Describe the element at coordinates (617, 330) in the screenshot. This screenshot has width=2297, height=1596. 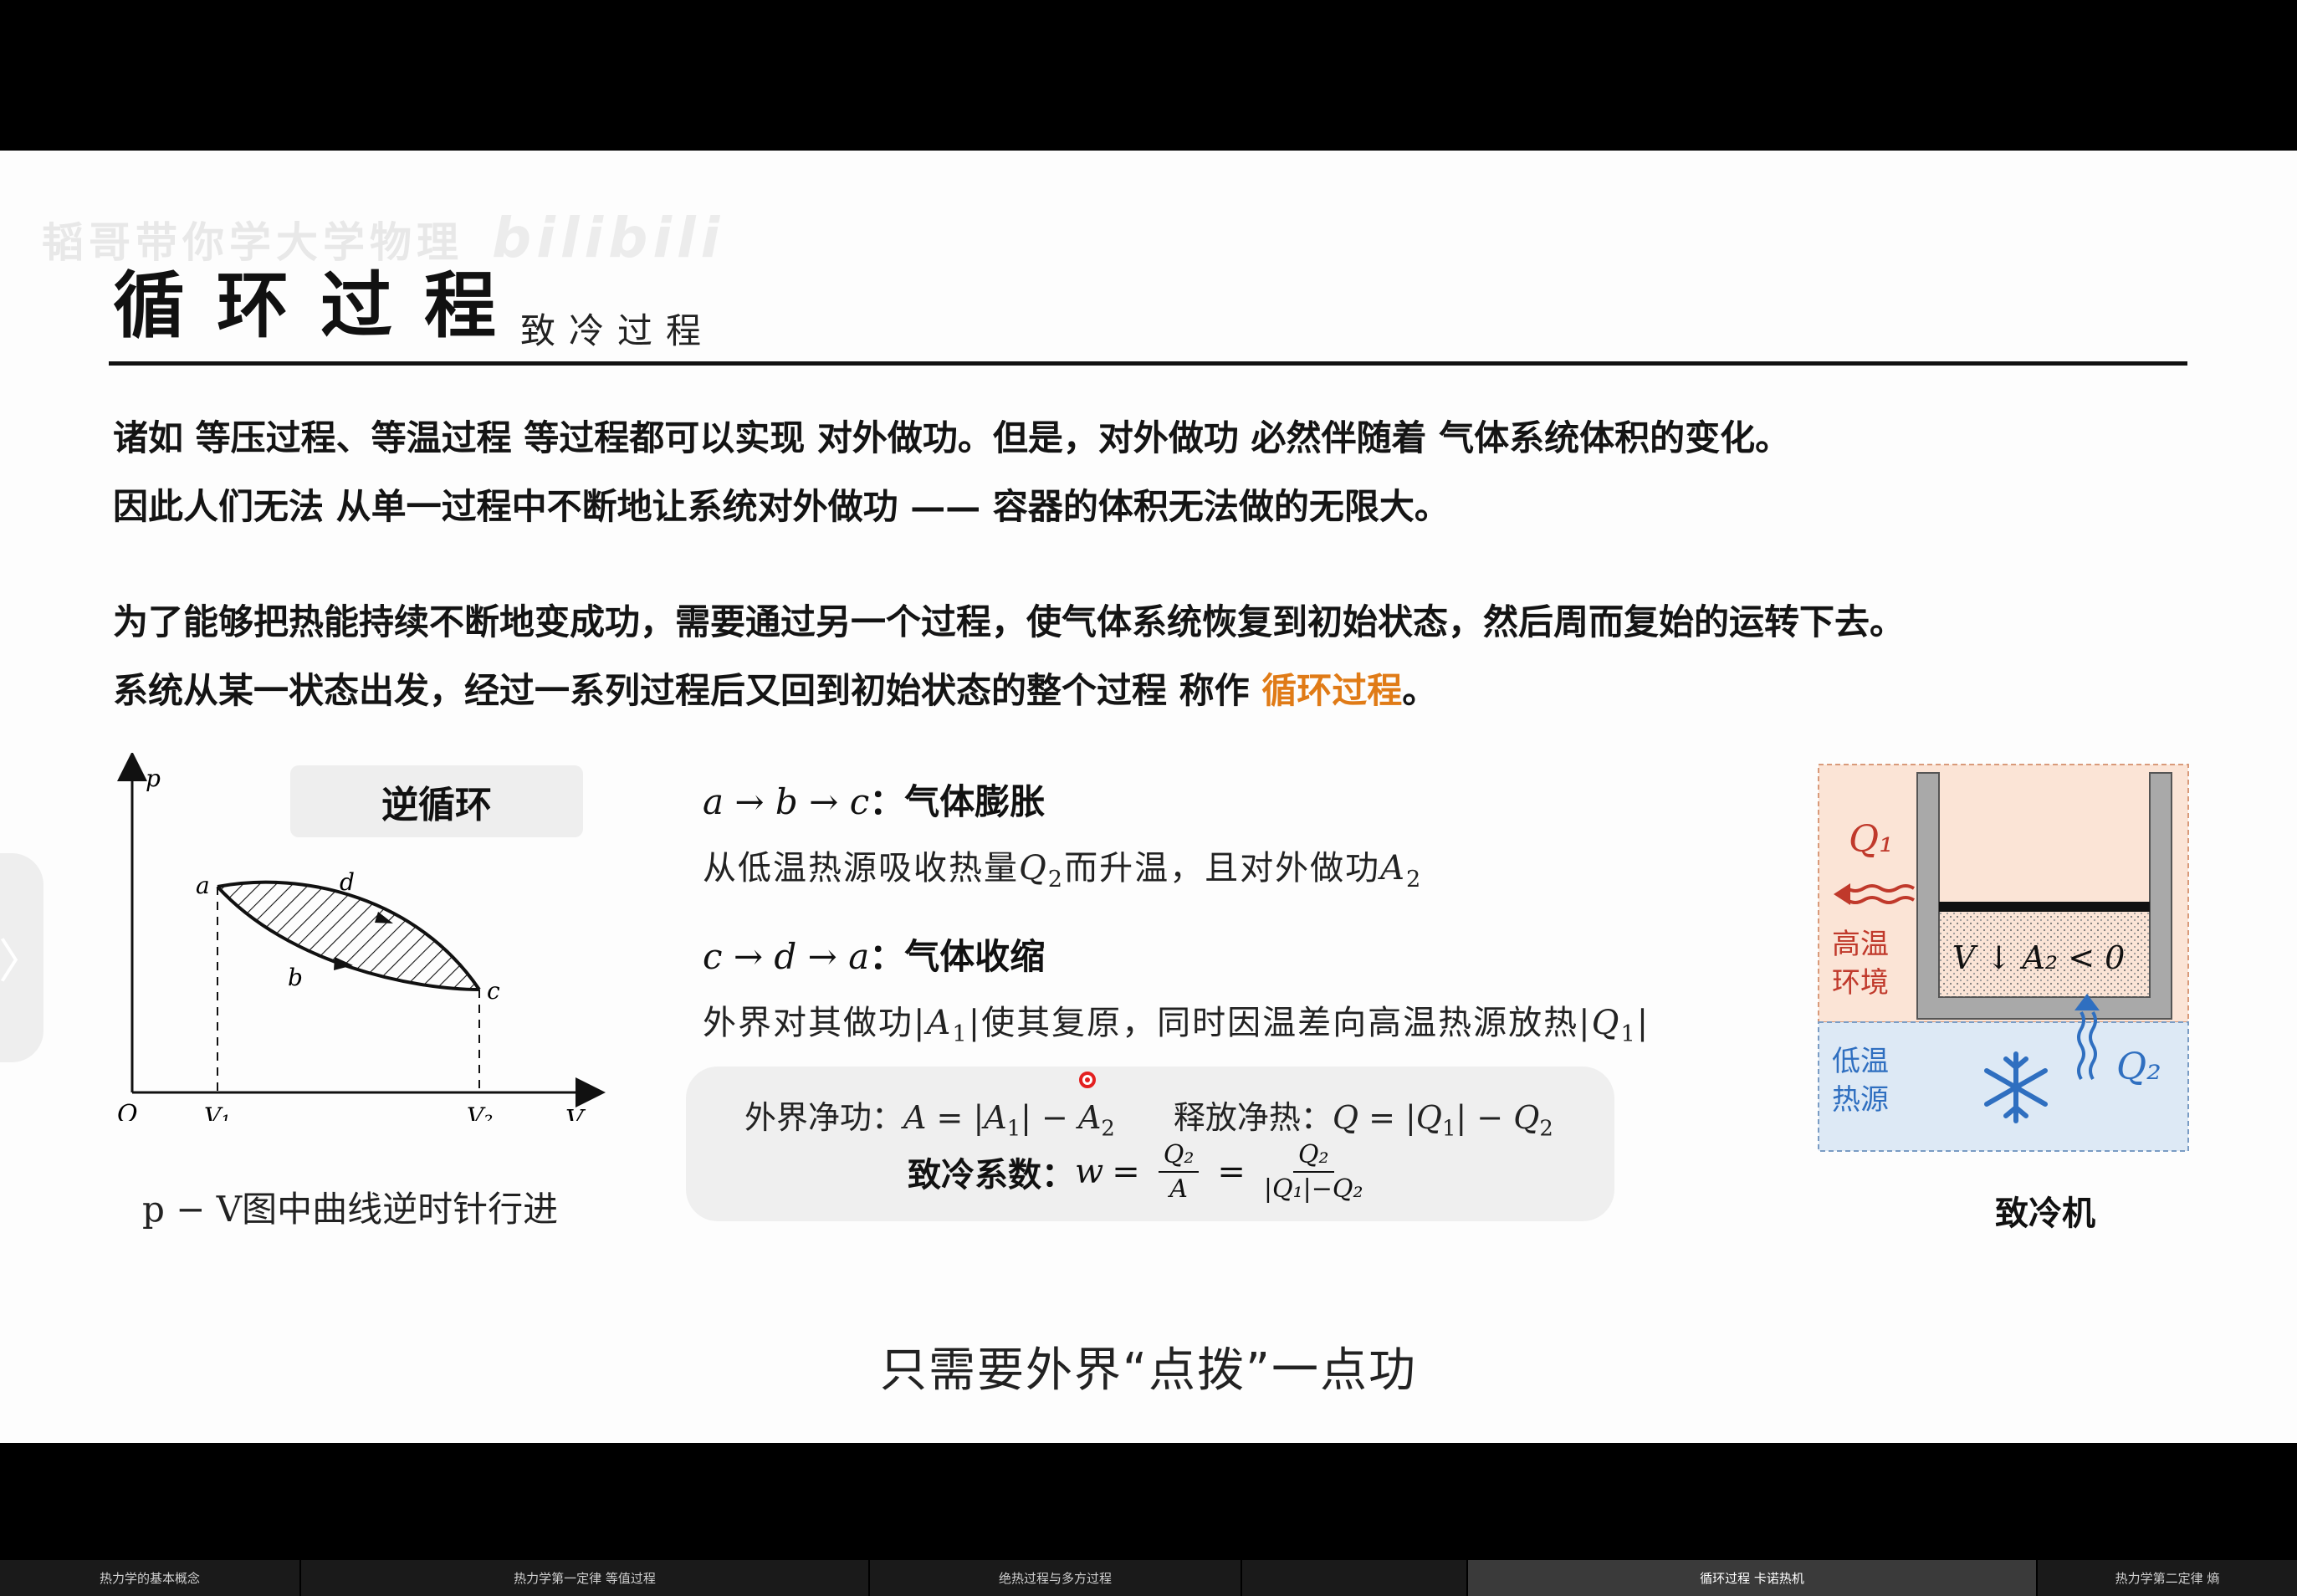
I see `slide-subtitle: 致冷过程` at that location.